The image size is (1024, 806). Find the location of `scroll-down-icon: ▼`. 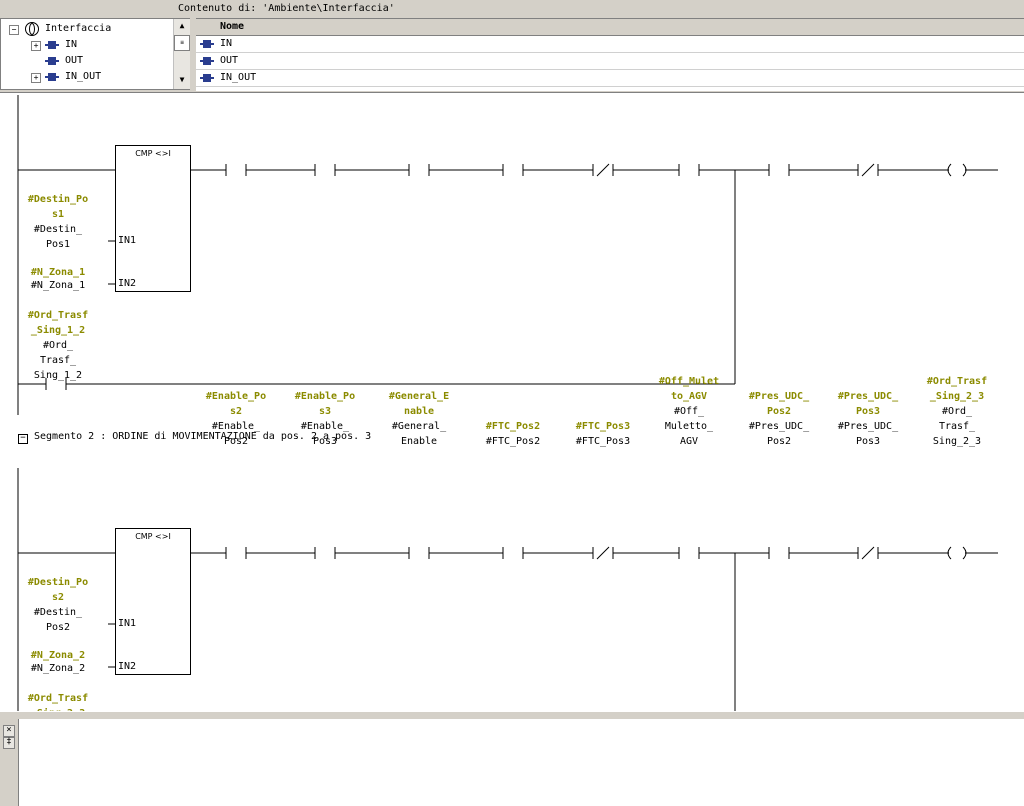

scroll-down-icon: ▼ is located at coordinates (182, 80).